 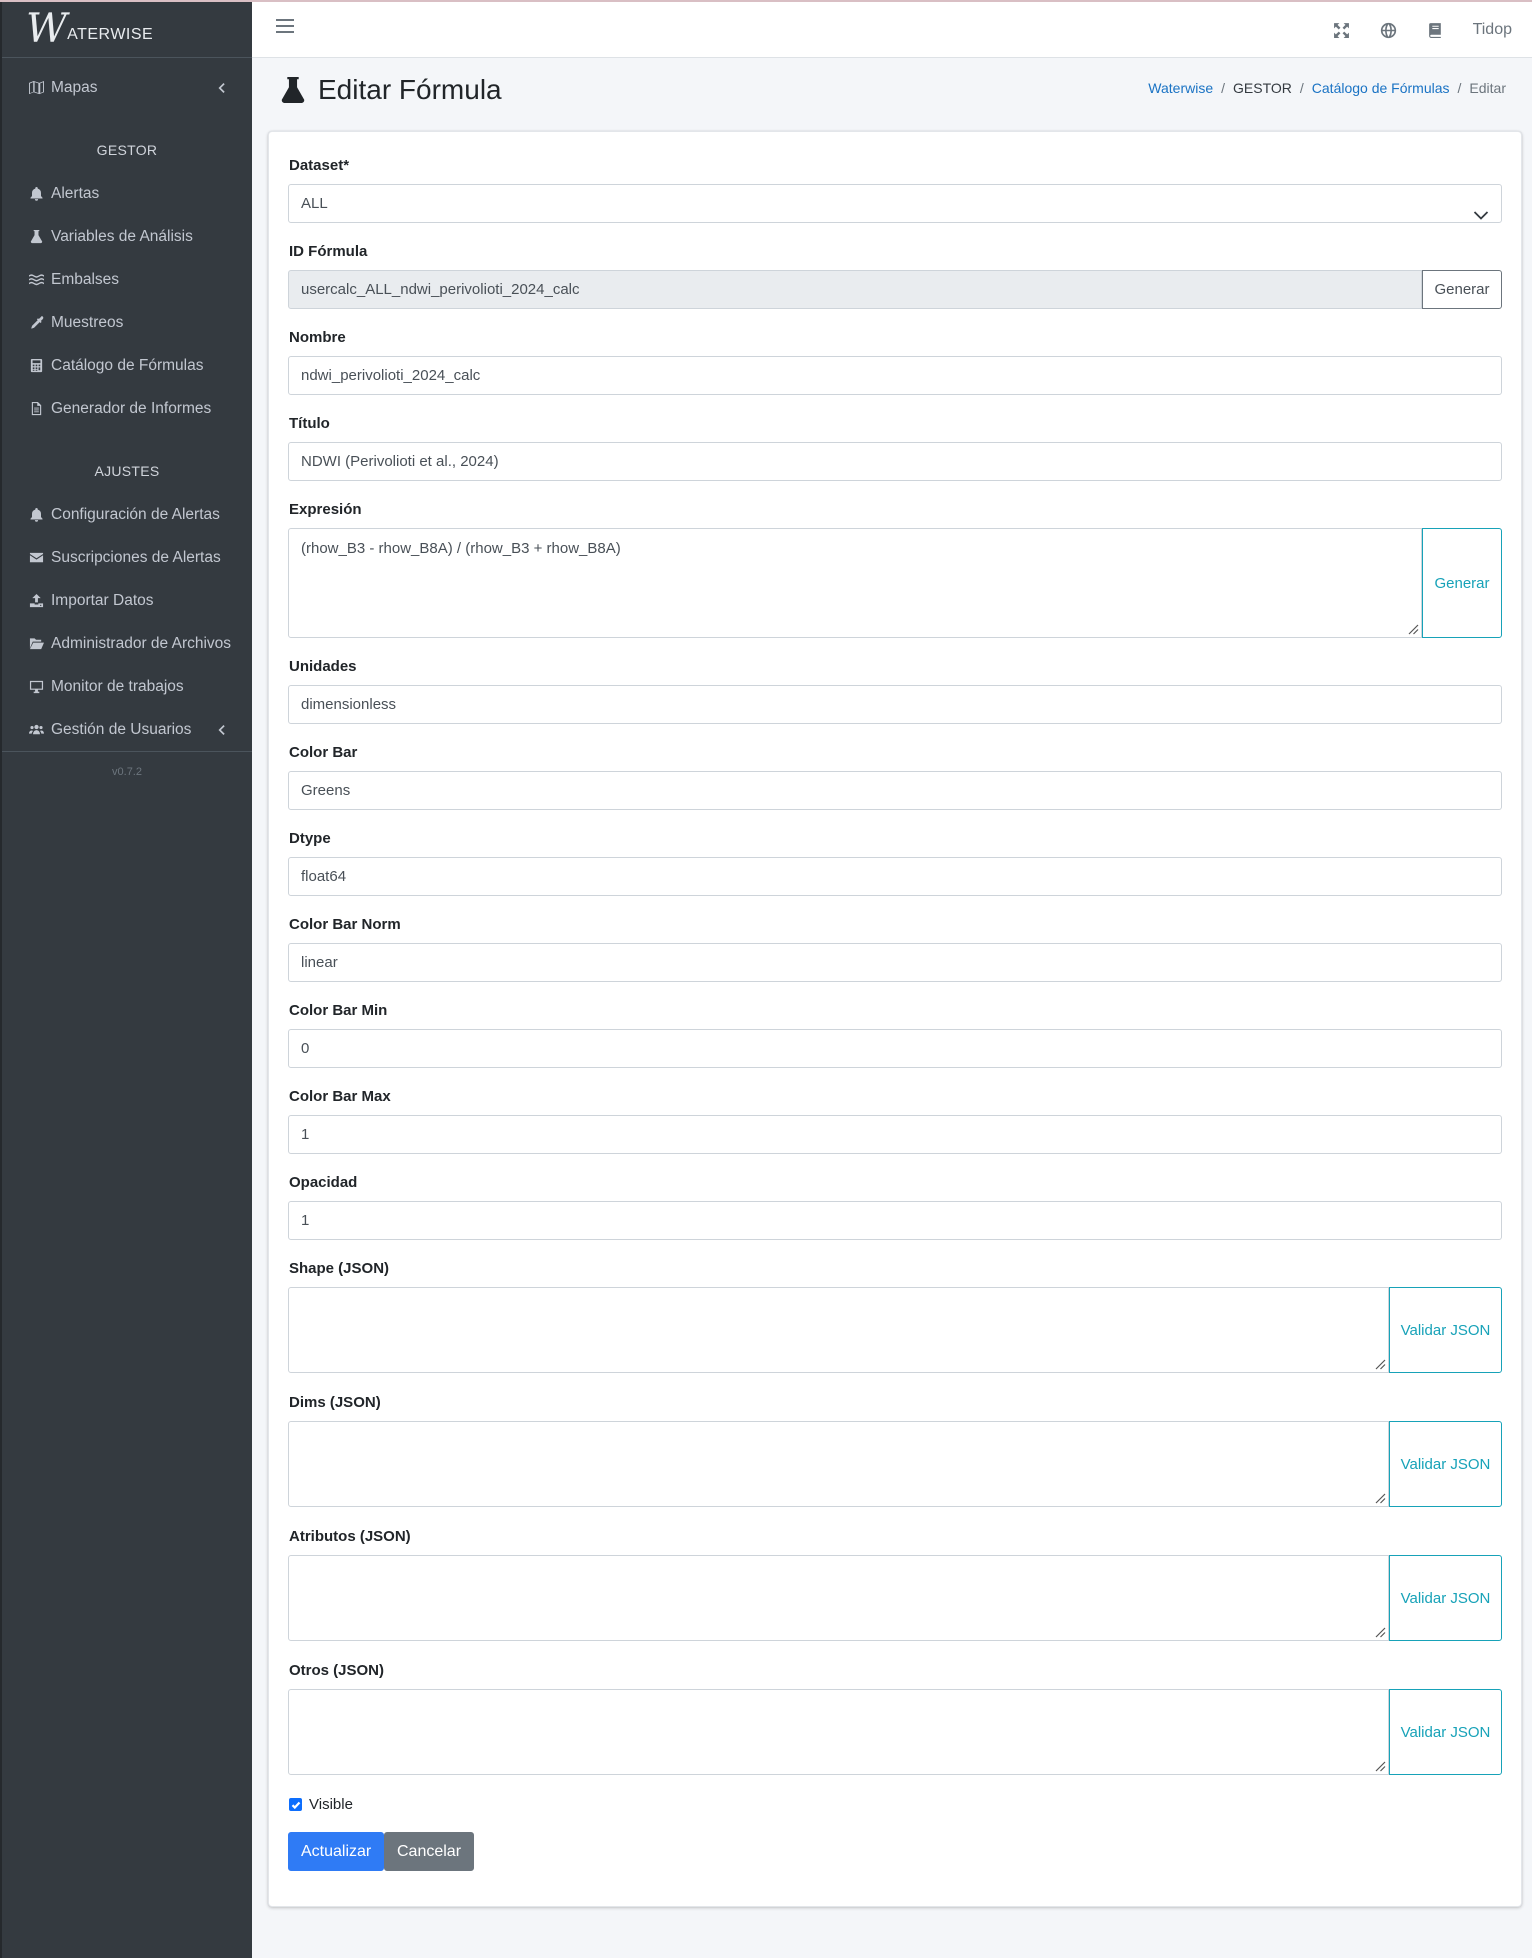 I want to click on sidebar-item-label: Gestión de Usuarios, so click(x=121, y=729).